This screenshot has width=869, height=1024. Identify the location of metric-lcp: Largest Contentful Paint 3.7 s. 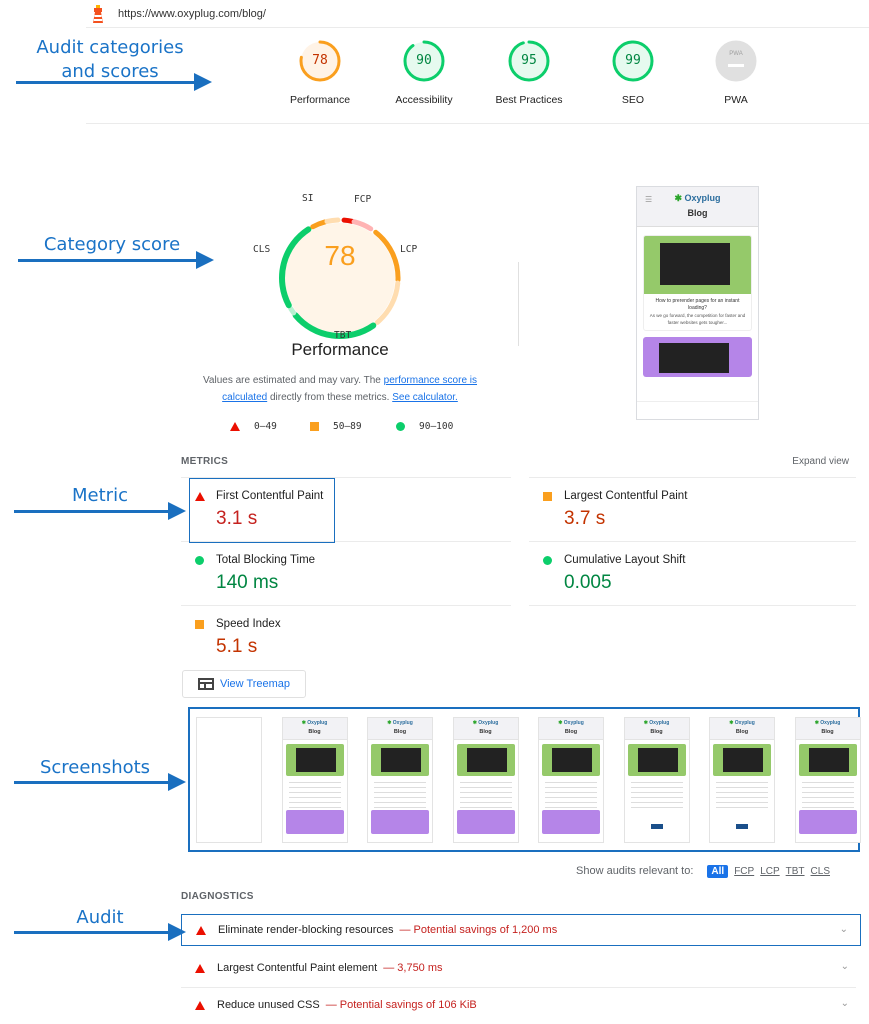
(679, 508).